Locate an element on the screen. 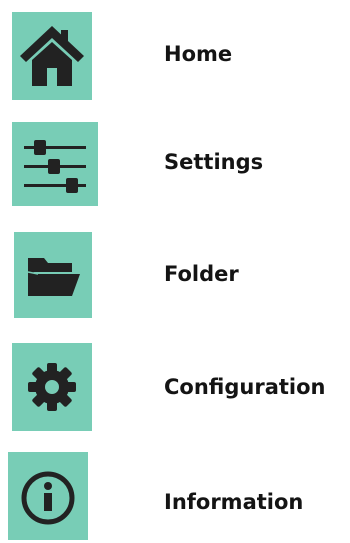 The image size is (350, 543). gear-icon is located at coordinates (52, 387).